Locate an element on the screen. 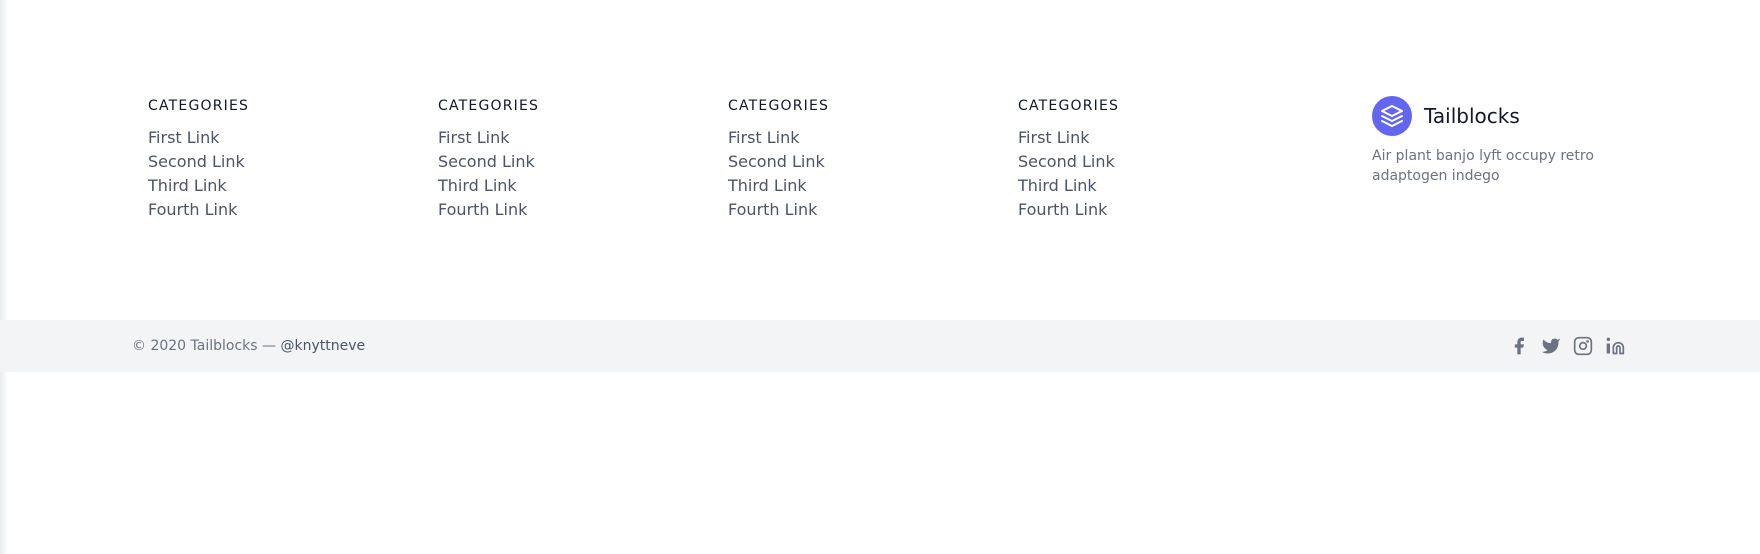 This screenshot has height=554, width=1760. brand-name: Tailblocks is located at coordinates (1472, 116).